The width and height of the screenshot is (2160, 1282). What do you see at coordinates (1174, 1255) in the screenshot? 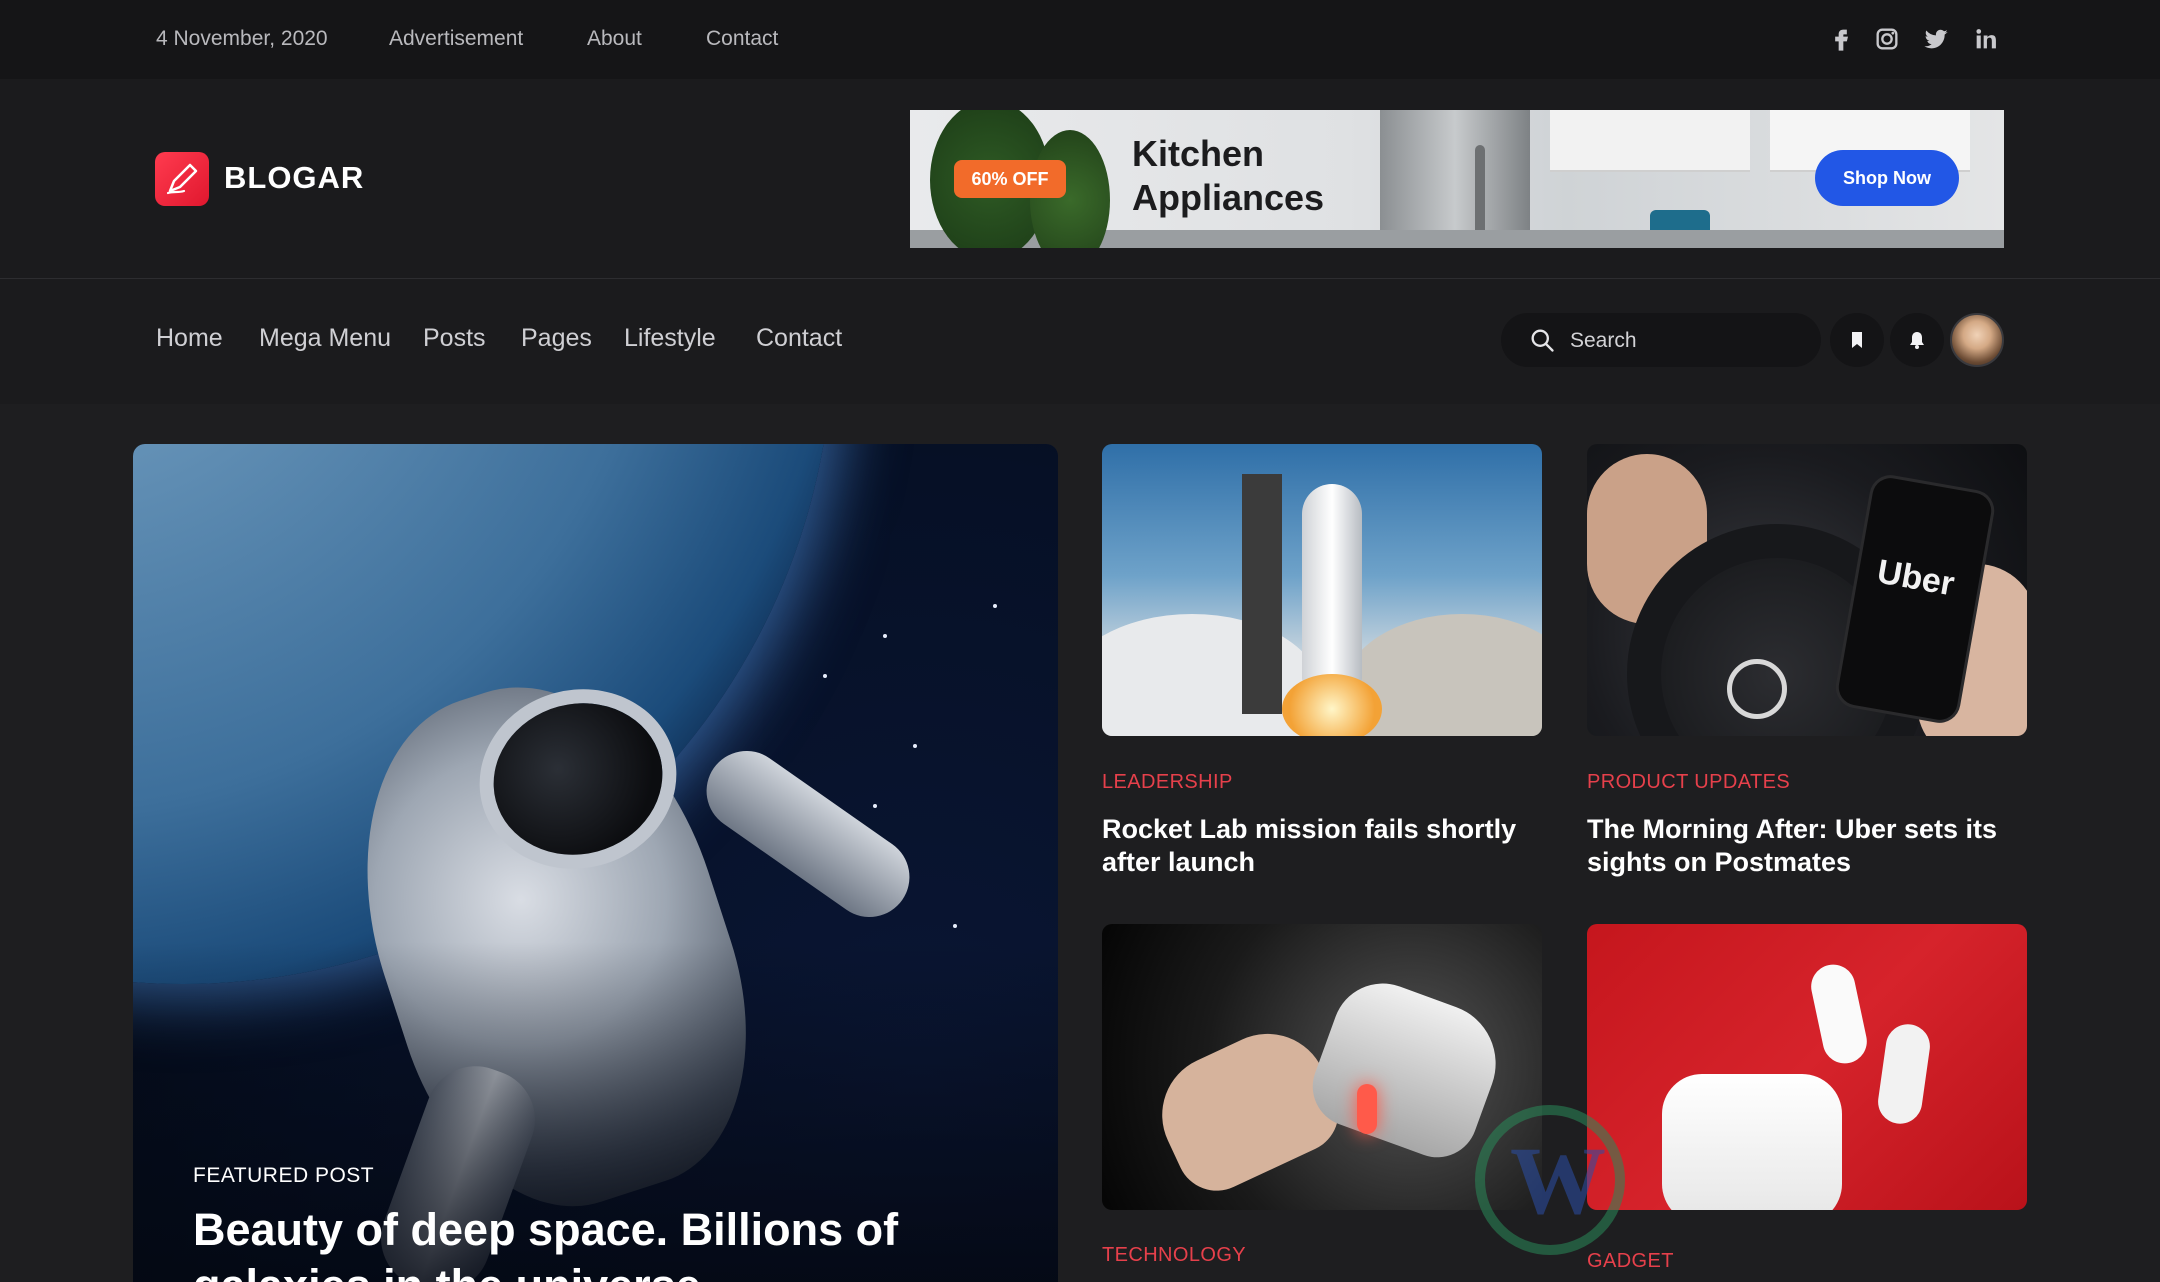
I see `post-category: TECHNOLOGY` at bounding box center [1174, 1255].